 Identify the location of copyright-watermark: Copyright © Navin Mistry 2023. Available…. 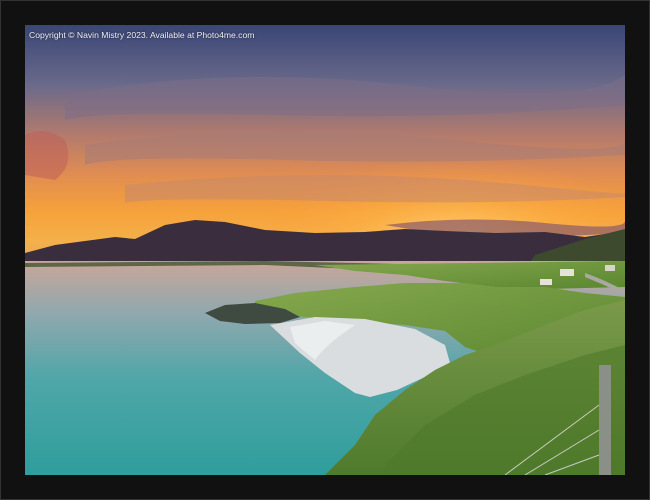
(142, 35).